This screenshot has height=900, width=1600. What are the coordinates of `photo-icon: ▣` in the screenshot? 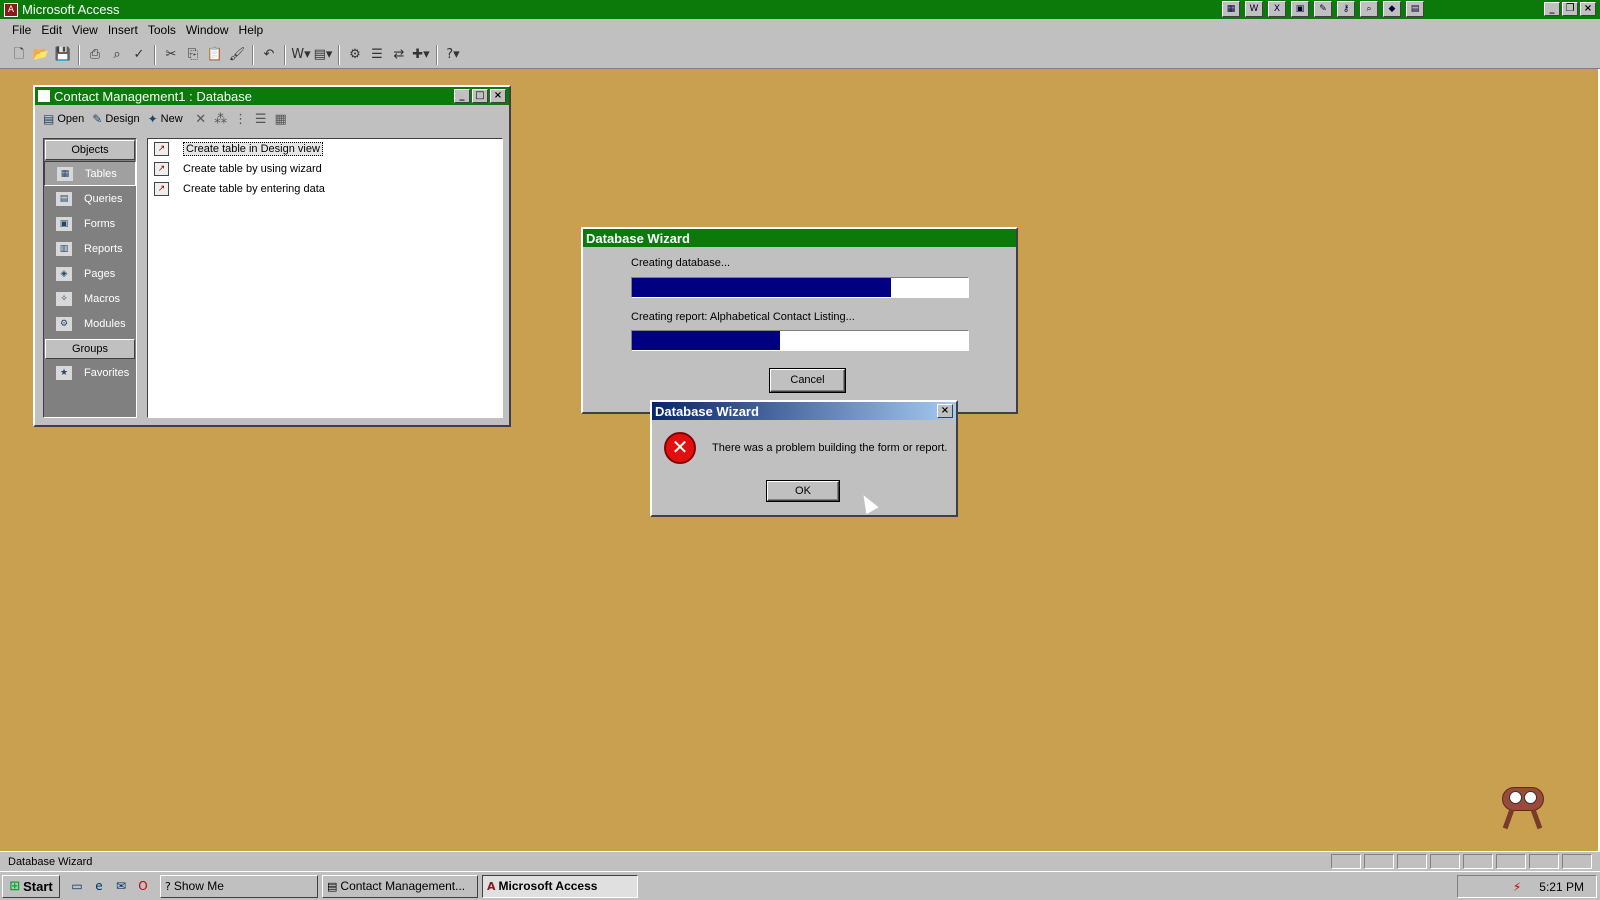 It's located at (1300, 9).